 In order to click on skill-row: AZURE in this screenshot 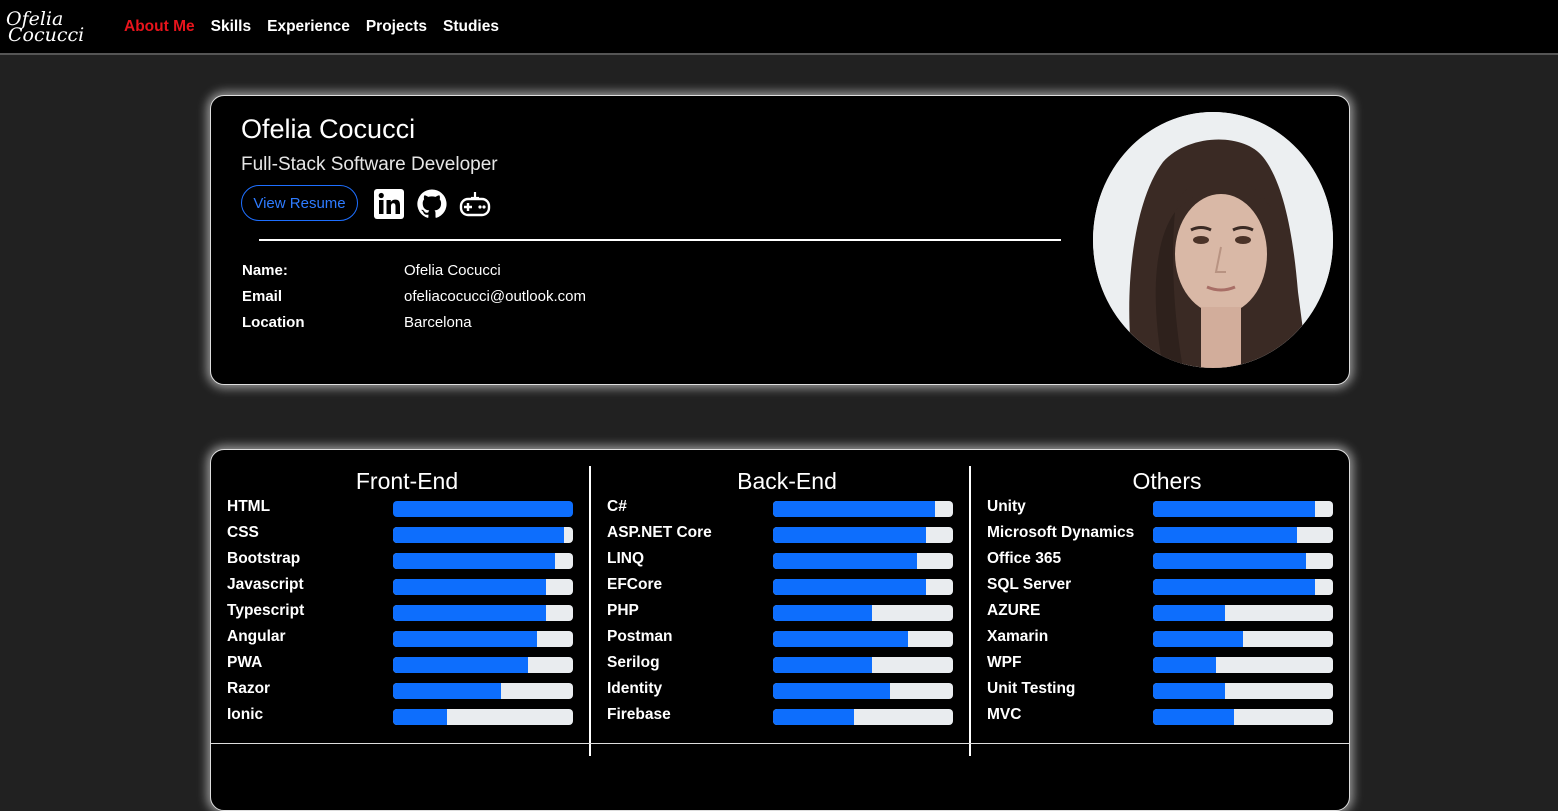, I will do `click(1167, 612)`.